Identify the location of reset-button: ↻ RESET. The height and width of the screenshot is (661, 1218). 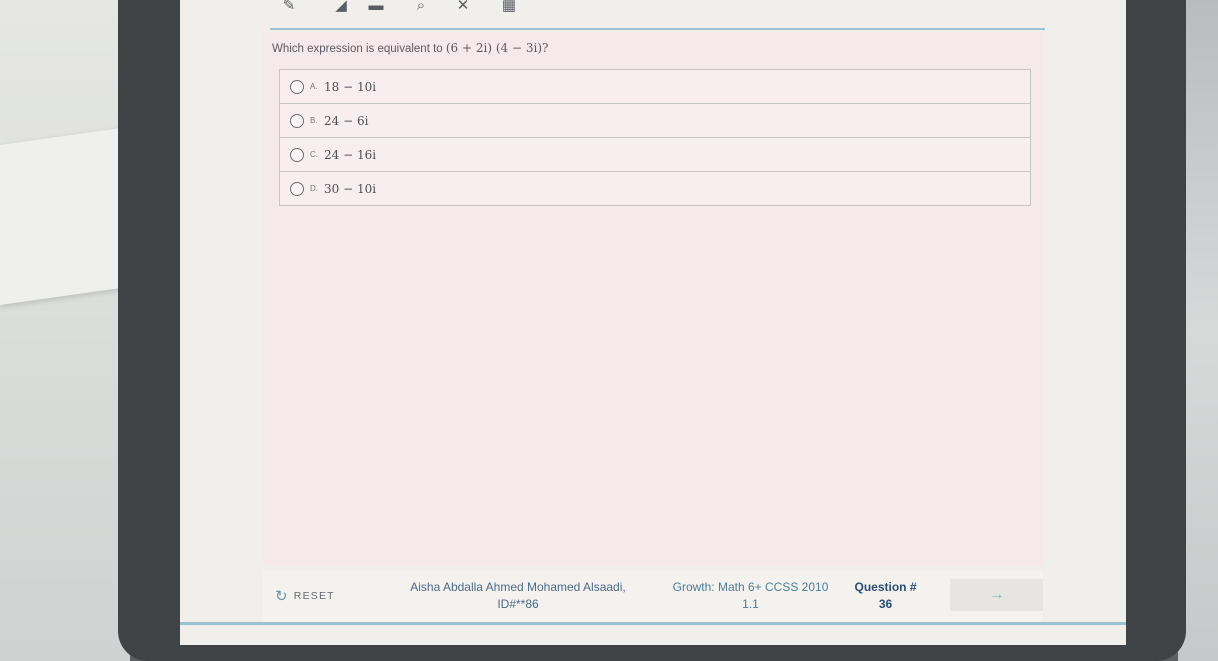
(305, 596).